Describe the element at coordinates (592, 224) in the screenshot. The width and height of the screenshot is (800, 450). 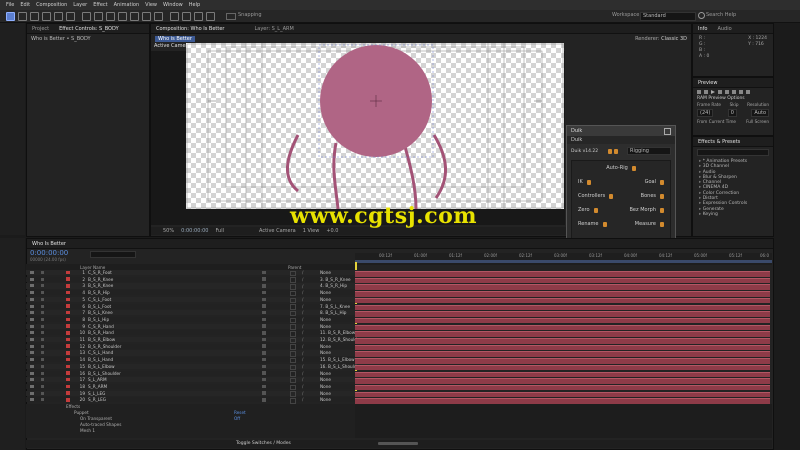
I see `rename-button: Rename` at that location.